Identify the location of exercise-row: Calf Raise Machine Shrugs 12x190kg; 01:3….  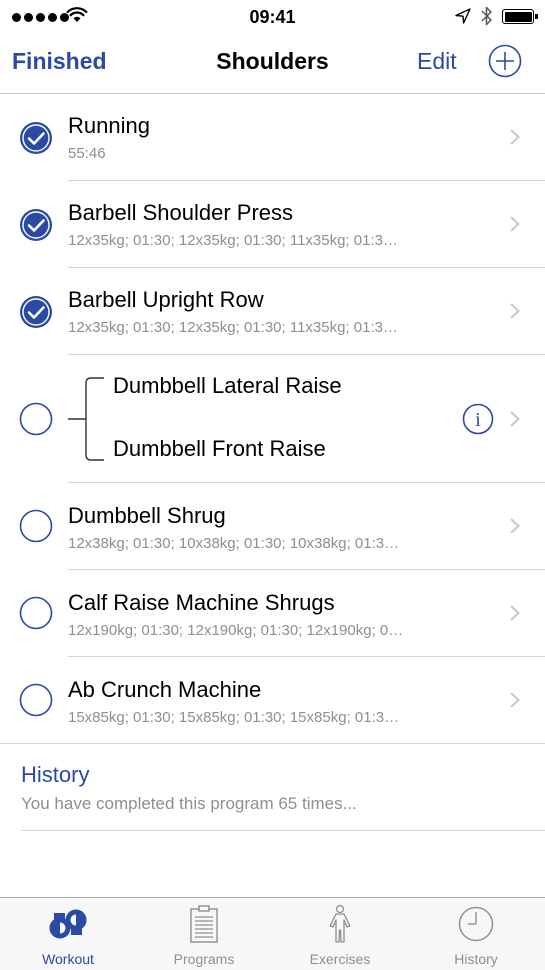
(272, 613).